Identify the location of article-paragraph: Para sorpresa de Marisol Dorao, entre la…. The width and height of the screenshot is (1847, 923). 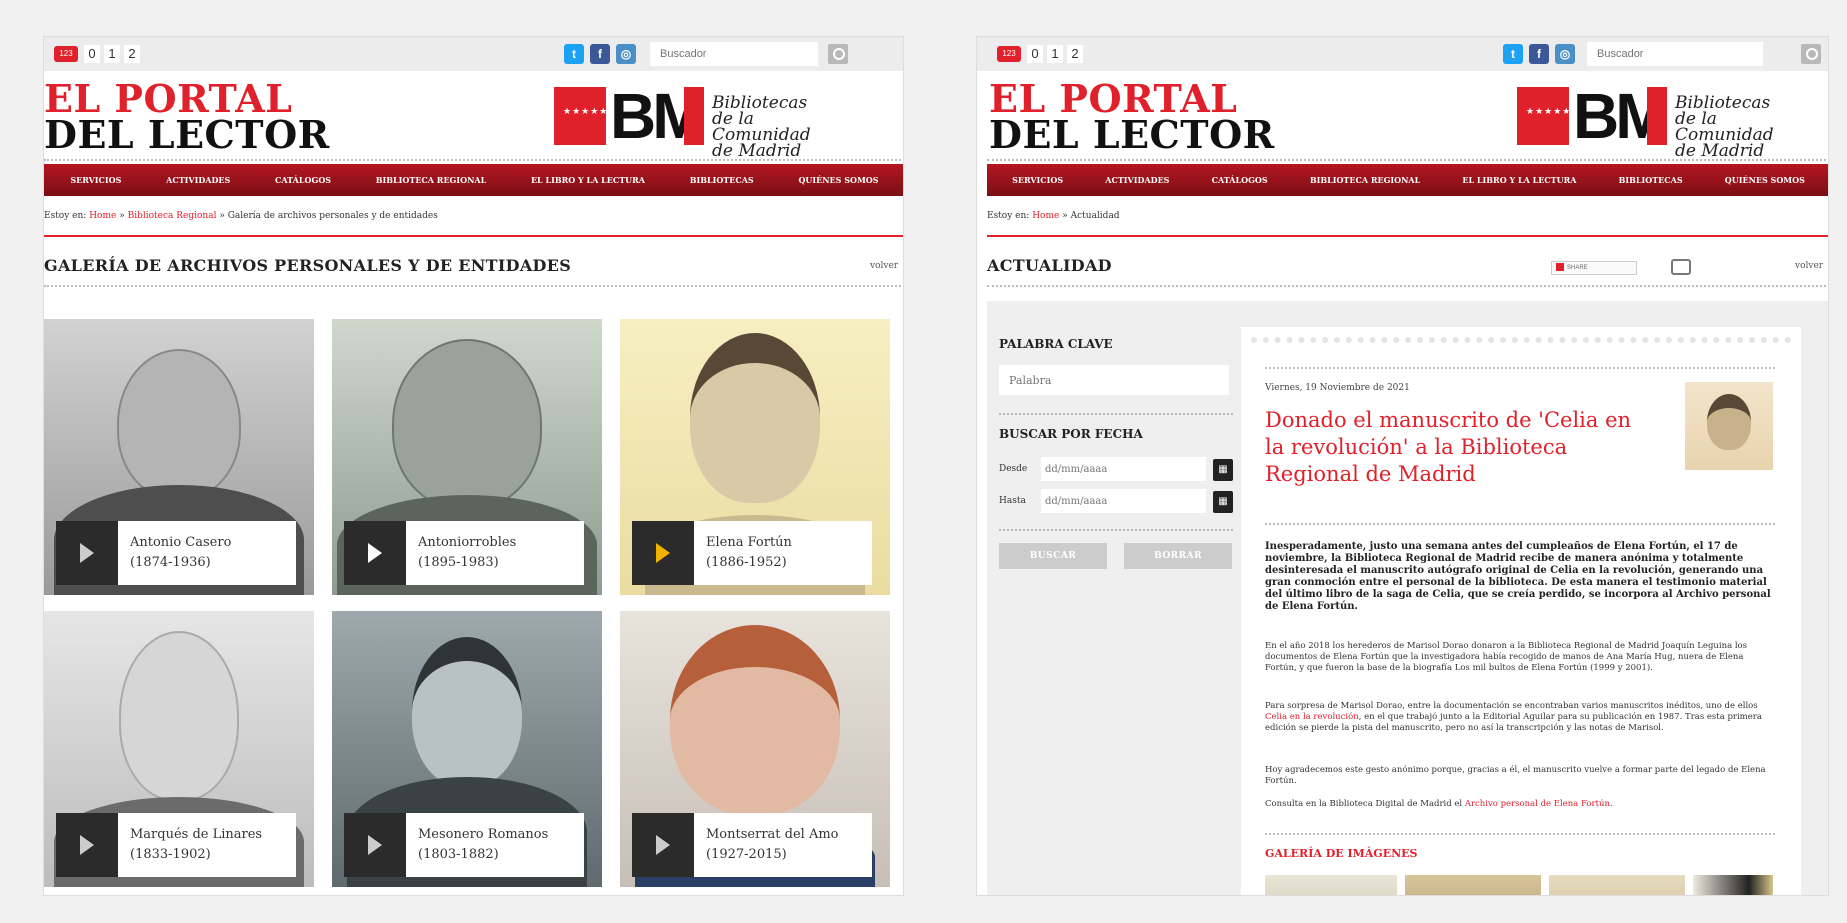
(1513, 717).